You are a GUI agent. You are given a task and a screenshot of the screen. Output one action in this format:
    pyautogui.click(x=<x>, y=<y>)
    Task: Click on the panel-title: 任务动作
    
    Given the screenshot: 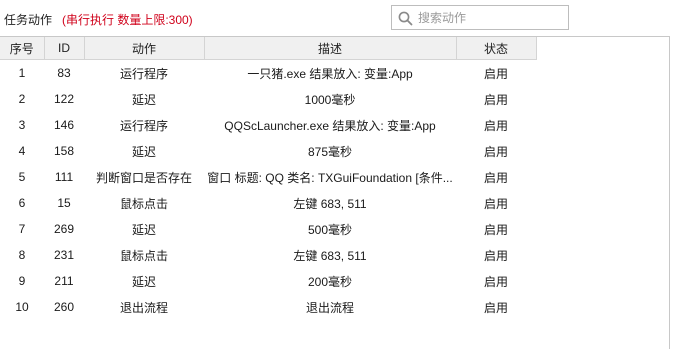 What is the action you would take?
    pyautogui.click(x=28, y=20)
    